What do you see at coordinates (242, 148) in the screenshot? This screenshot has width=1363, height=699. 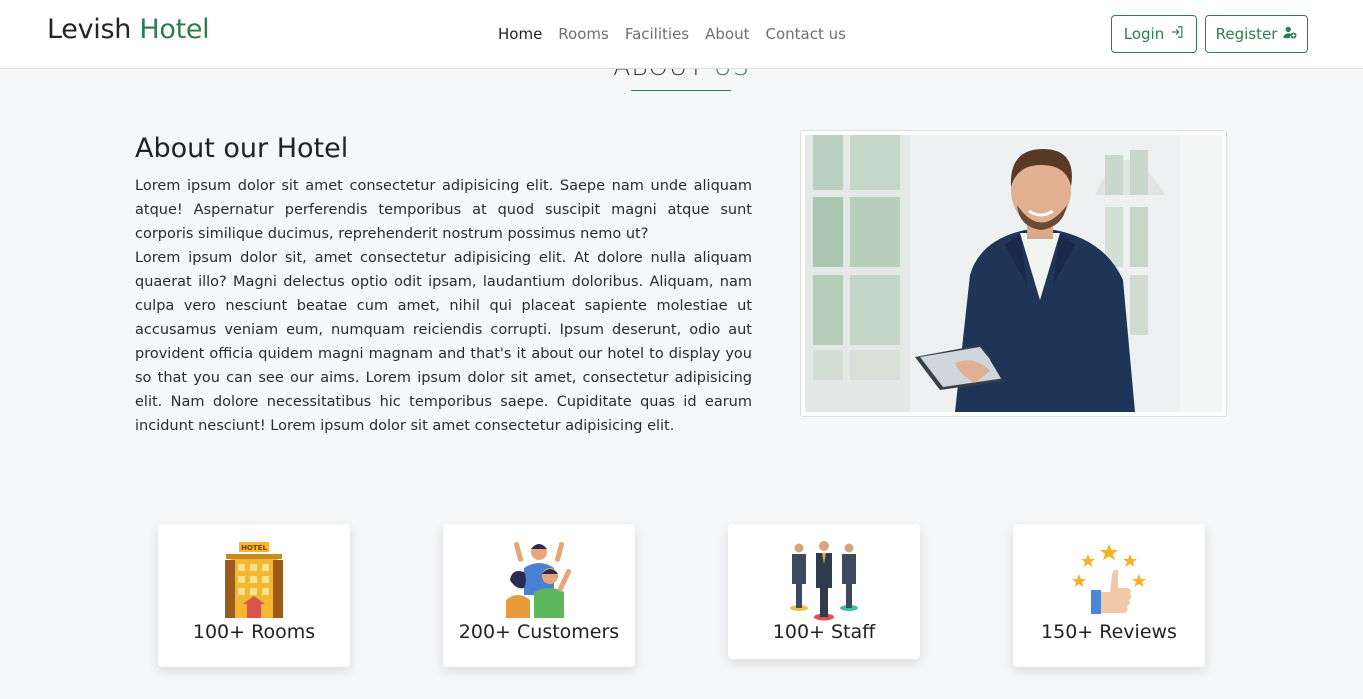 I see `about-title: About our Hotel` at bounding box center [242, 148].